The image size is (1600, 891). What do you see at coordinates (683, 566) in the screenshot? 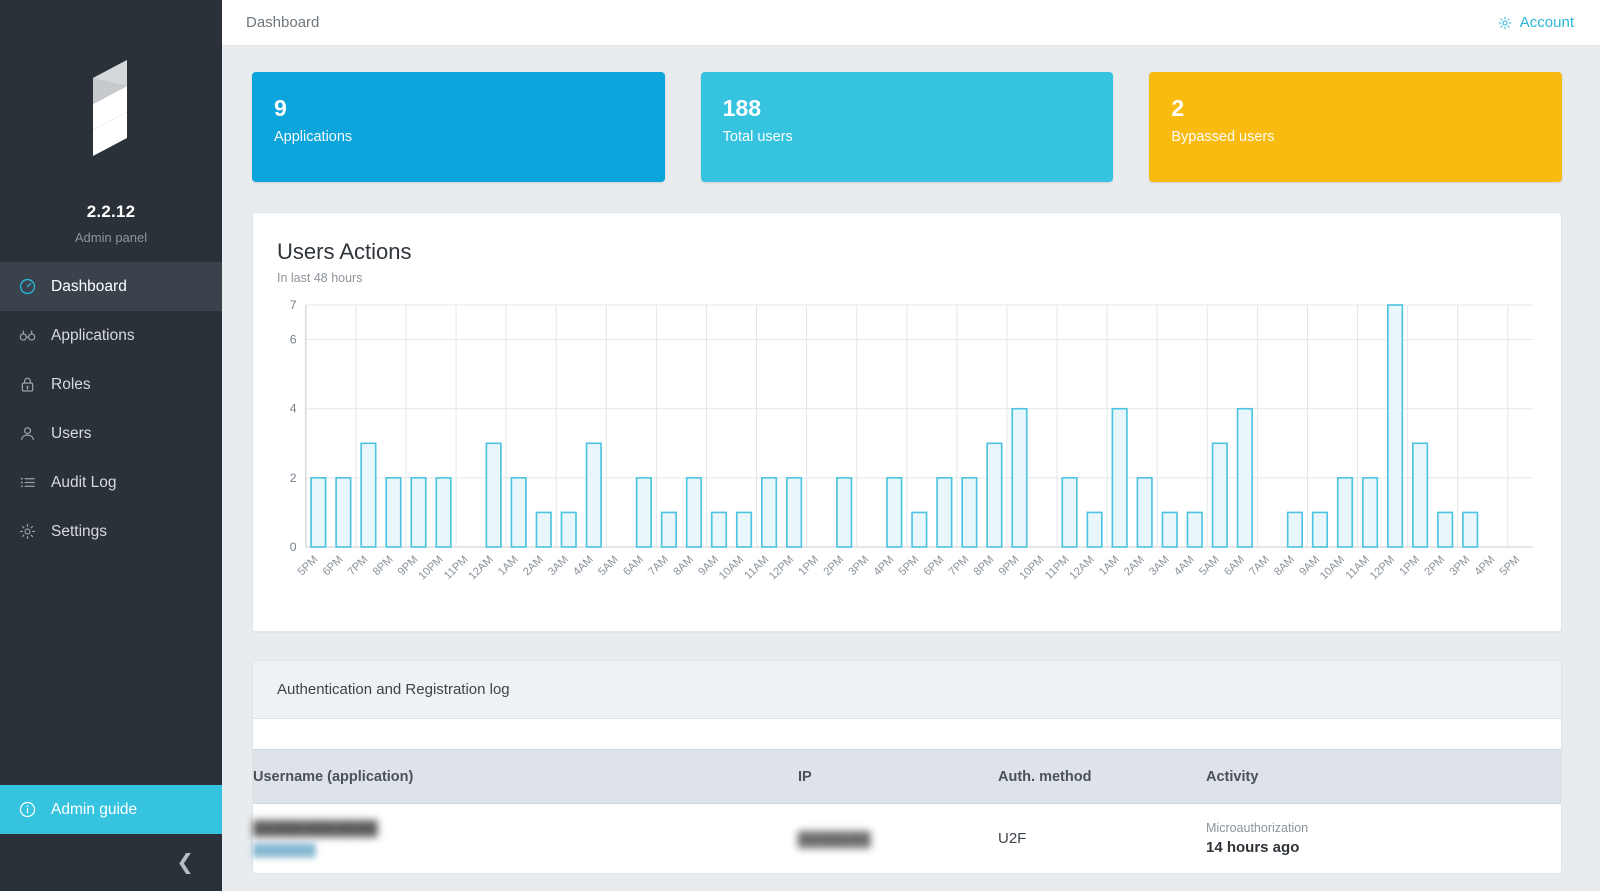
I see `svg-text: 8AM` at bounding box center [683, 566].